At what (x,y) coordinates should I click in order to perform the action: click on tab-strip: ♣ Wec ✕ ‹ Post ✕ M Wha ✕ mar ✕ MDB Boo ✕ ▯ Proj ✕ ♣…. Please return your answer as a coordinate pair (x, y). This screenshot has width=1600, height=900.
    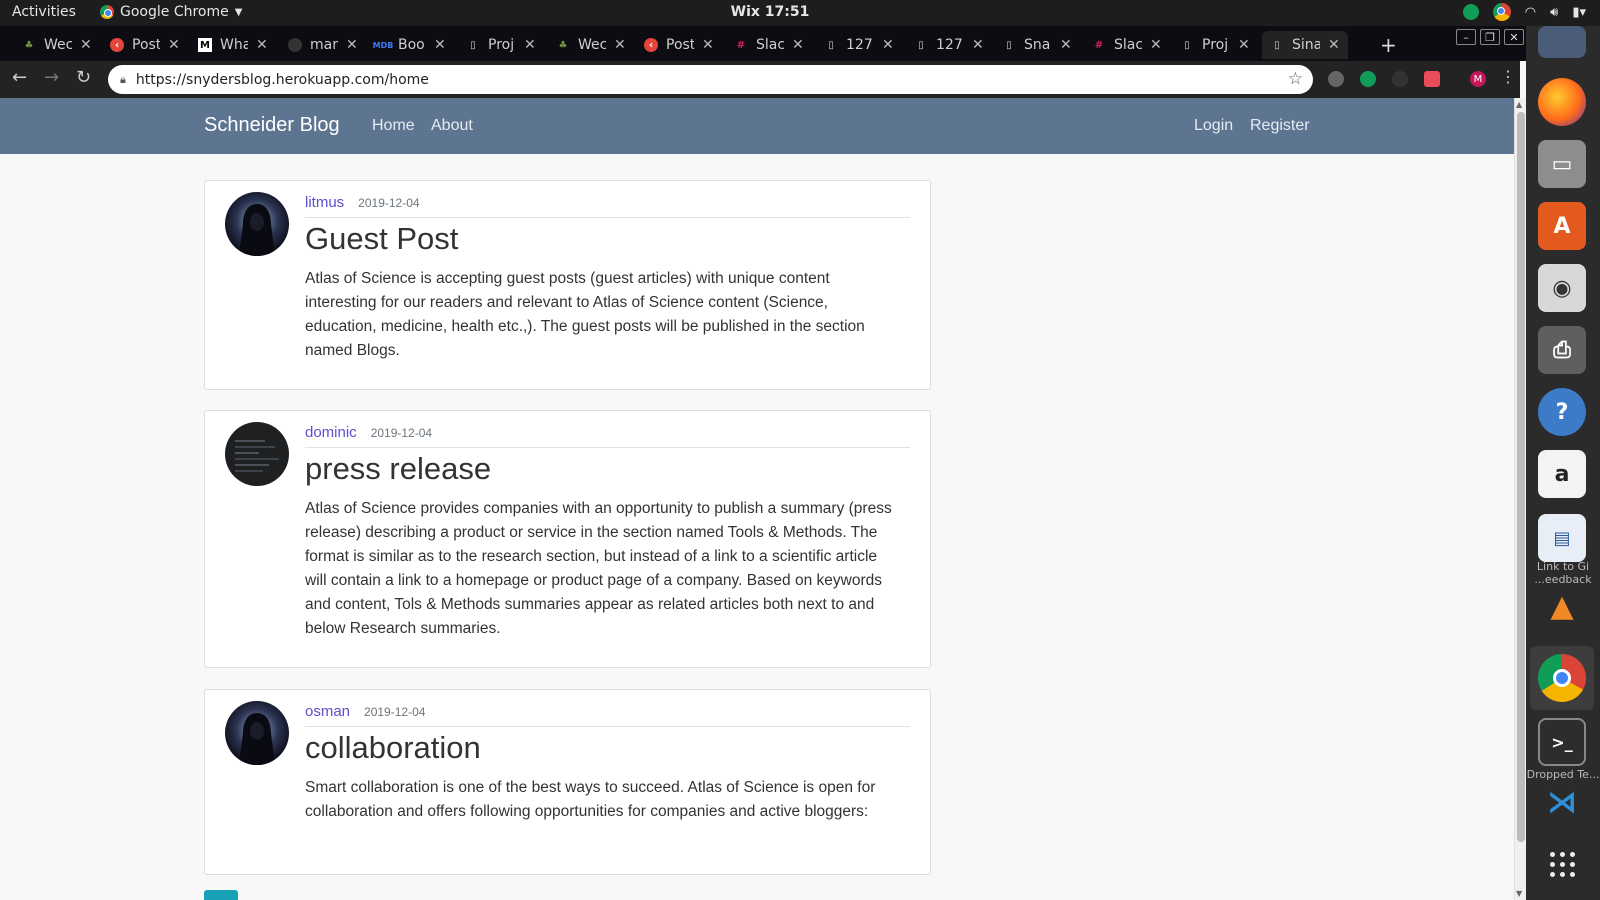
    Looking at the image, I should click on (800, 43).